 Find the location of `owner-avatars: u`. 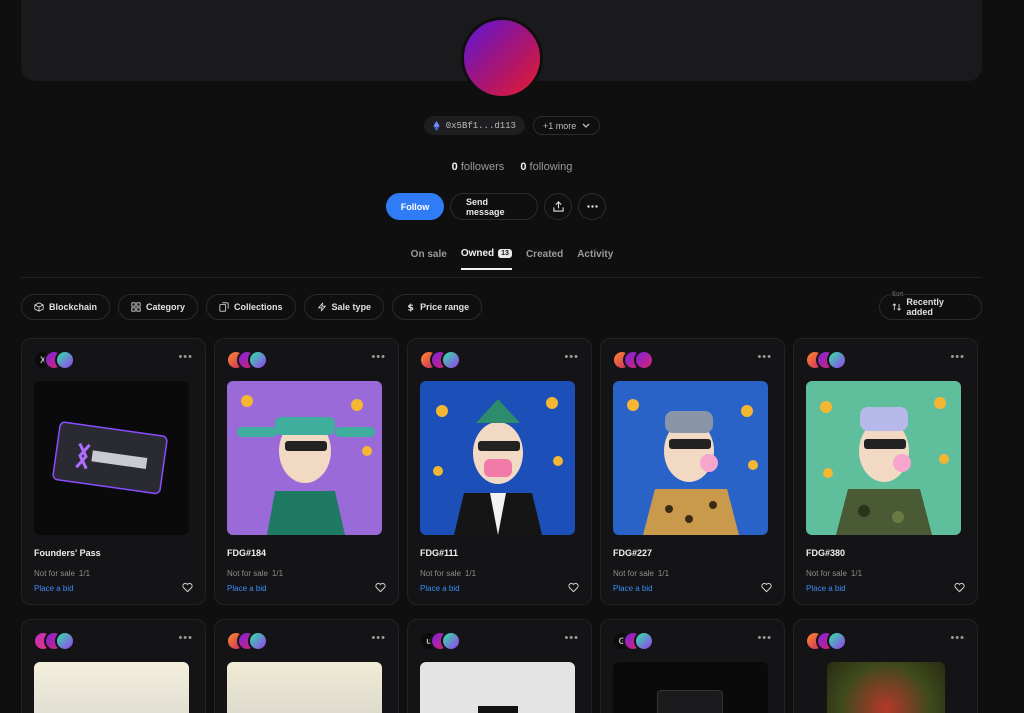

owner-avatars: u is located at coordinates (449, 641).